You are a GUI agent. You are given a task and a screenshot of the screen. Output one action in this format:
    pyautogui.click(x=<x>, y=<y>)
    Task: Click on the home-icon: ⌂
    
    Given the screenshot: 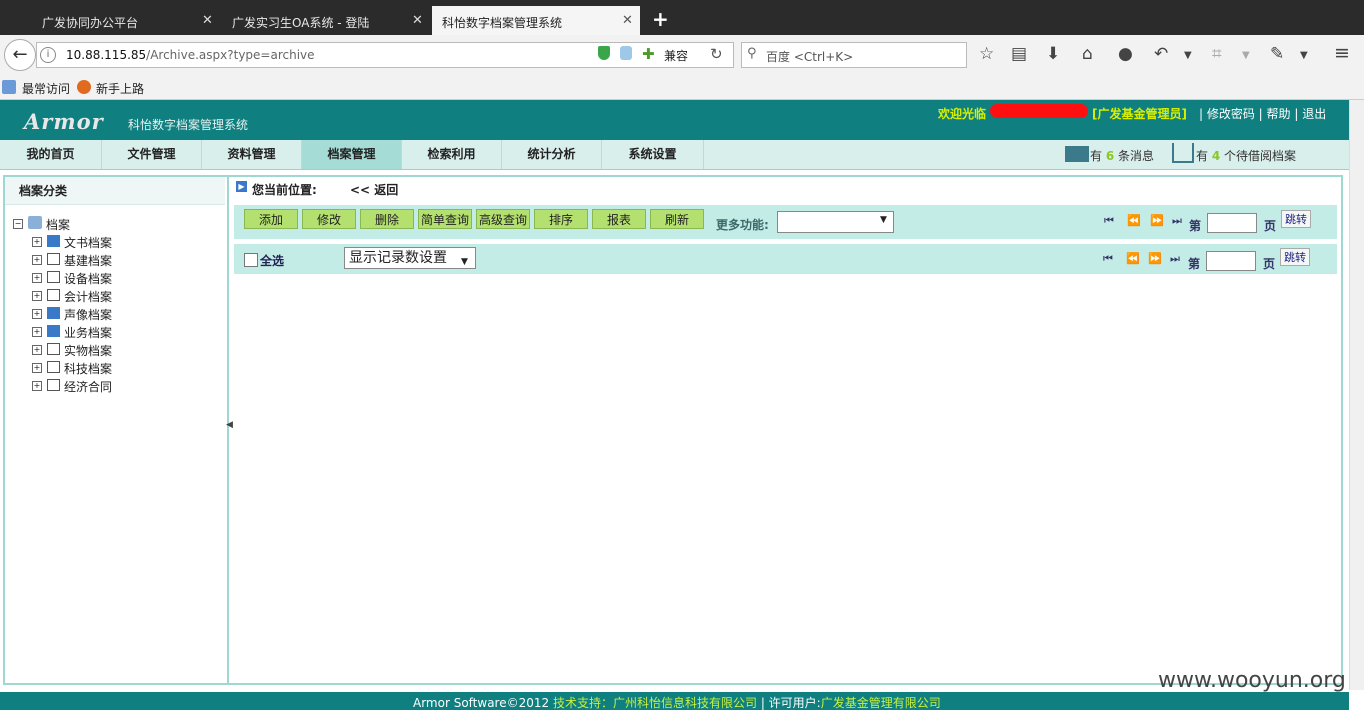 What is the action you would take?
    pyautogui.click(x=1087, y=54)
    